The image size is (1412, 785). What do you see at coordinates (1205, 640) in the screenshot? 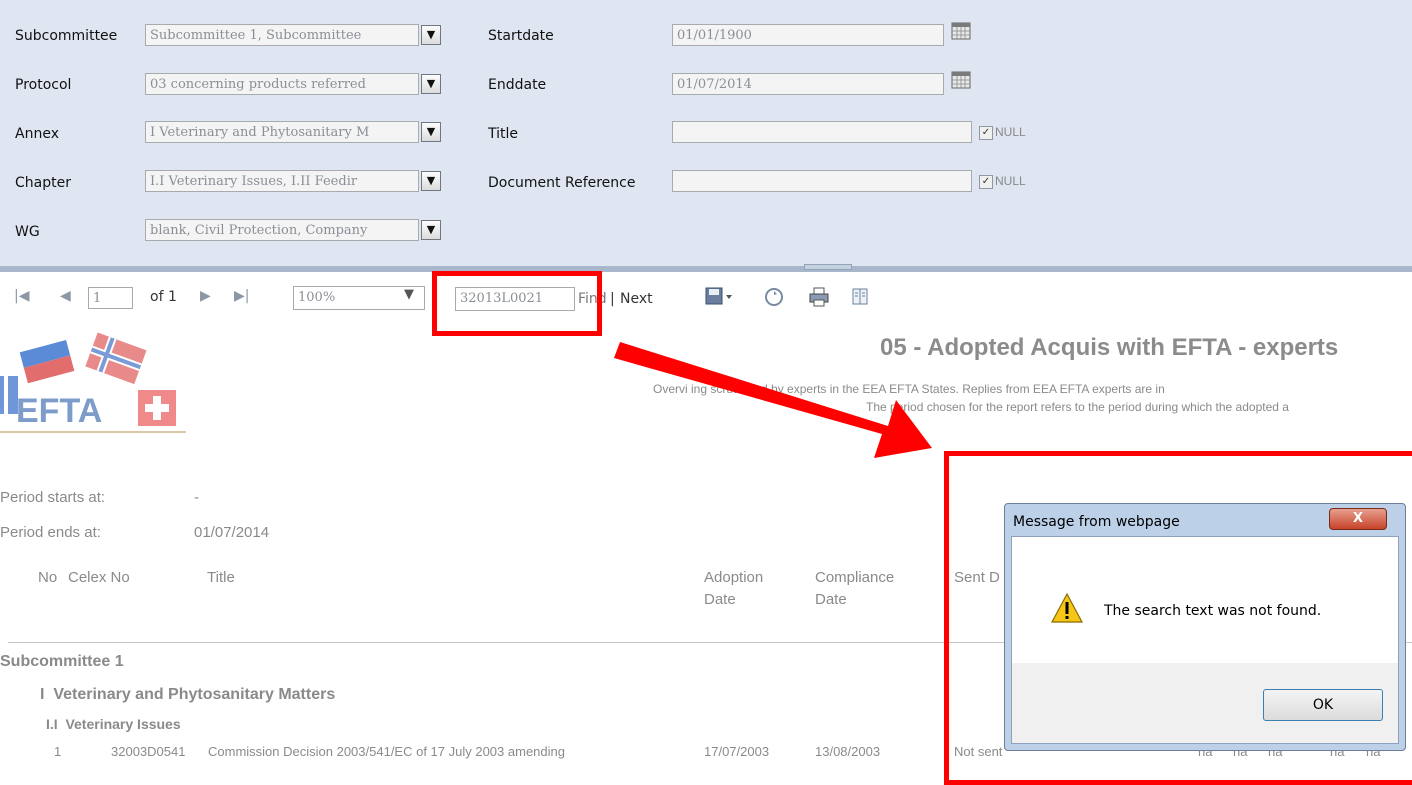
I see `dialog-body: The search text was not found. OK` at bounding box center [1205, 640].